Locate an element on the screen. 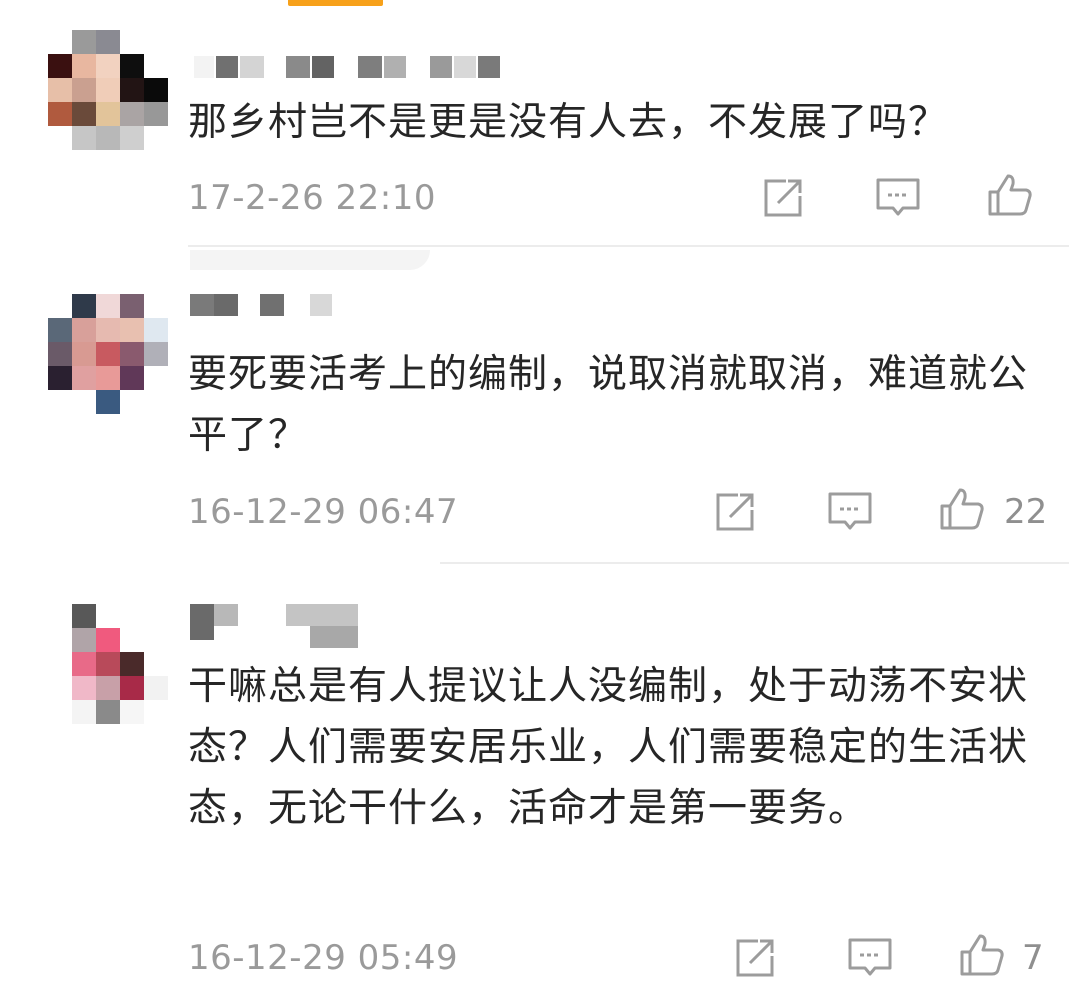 The image size is (1069, 997). comment-text: 要死要活考上的编制，说取消就取消，难道就公平了？ is located at coordinates (608, 405).